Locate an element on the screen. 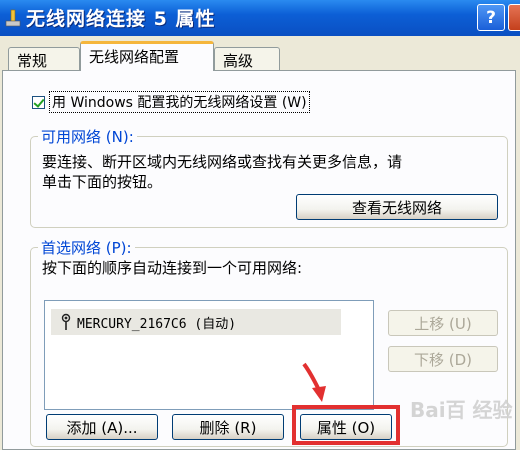 This screenshot has width=520, height=450. network-name: MERCURY_2167C6 (自动) is located at coordinates (157, 324).